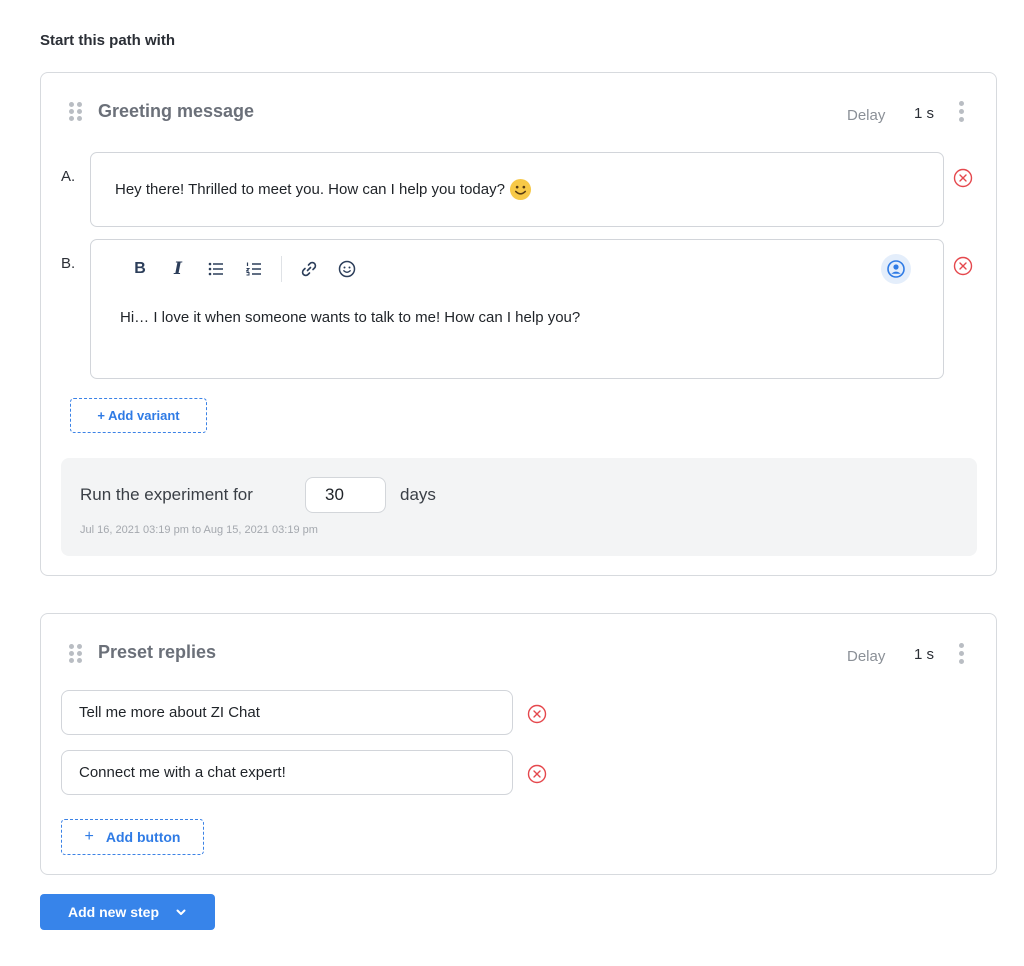 The width and height of the screenshot is (1024, 966). What do you see at coordinates (138, 415) in the screenshot?
I see `add-variant-button: + Add variant` at bounding box center [138, 415].